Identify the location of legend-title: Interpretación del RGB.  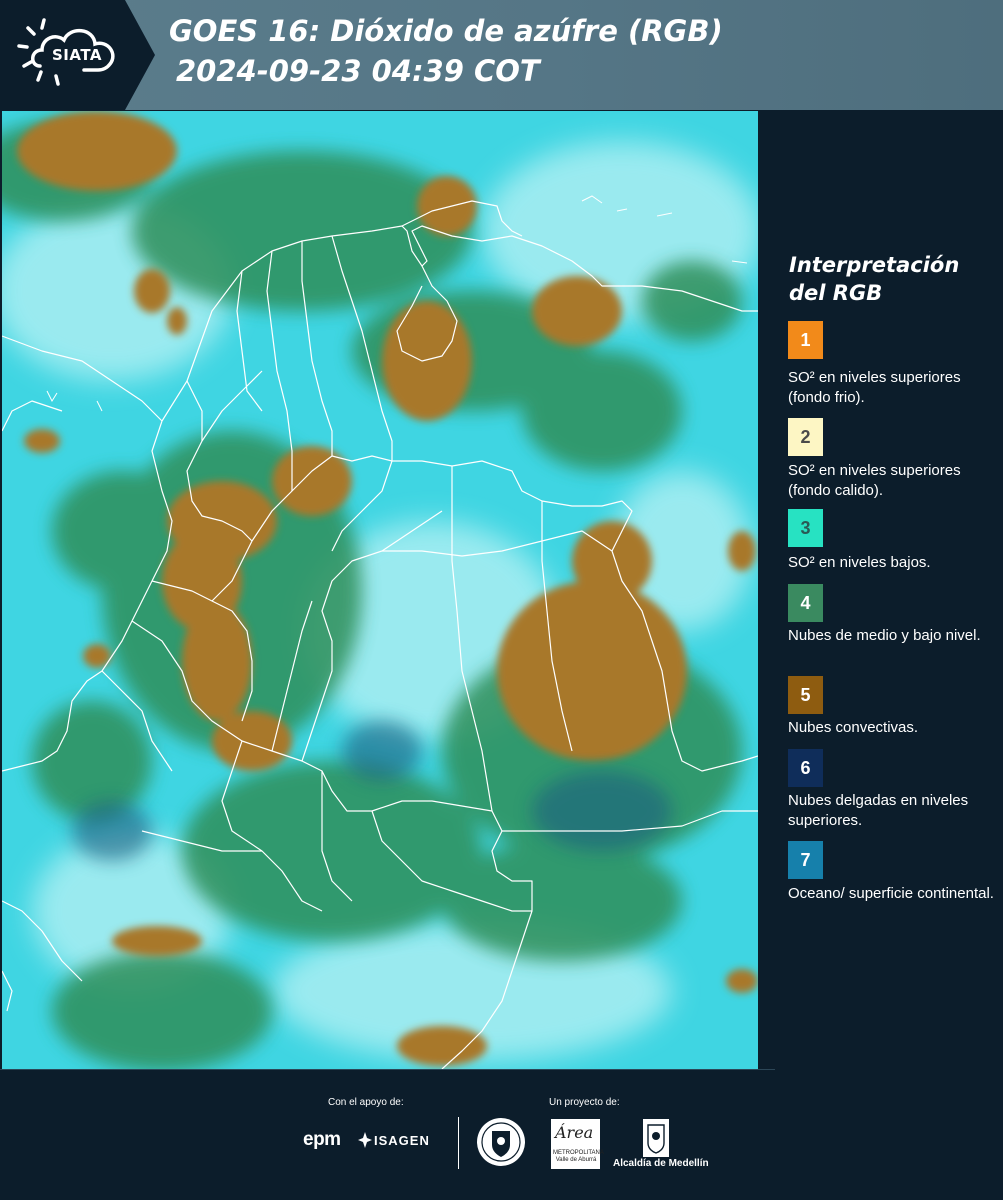
(874, 279).